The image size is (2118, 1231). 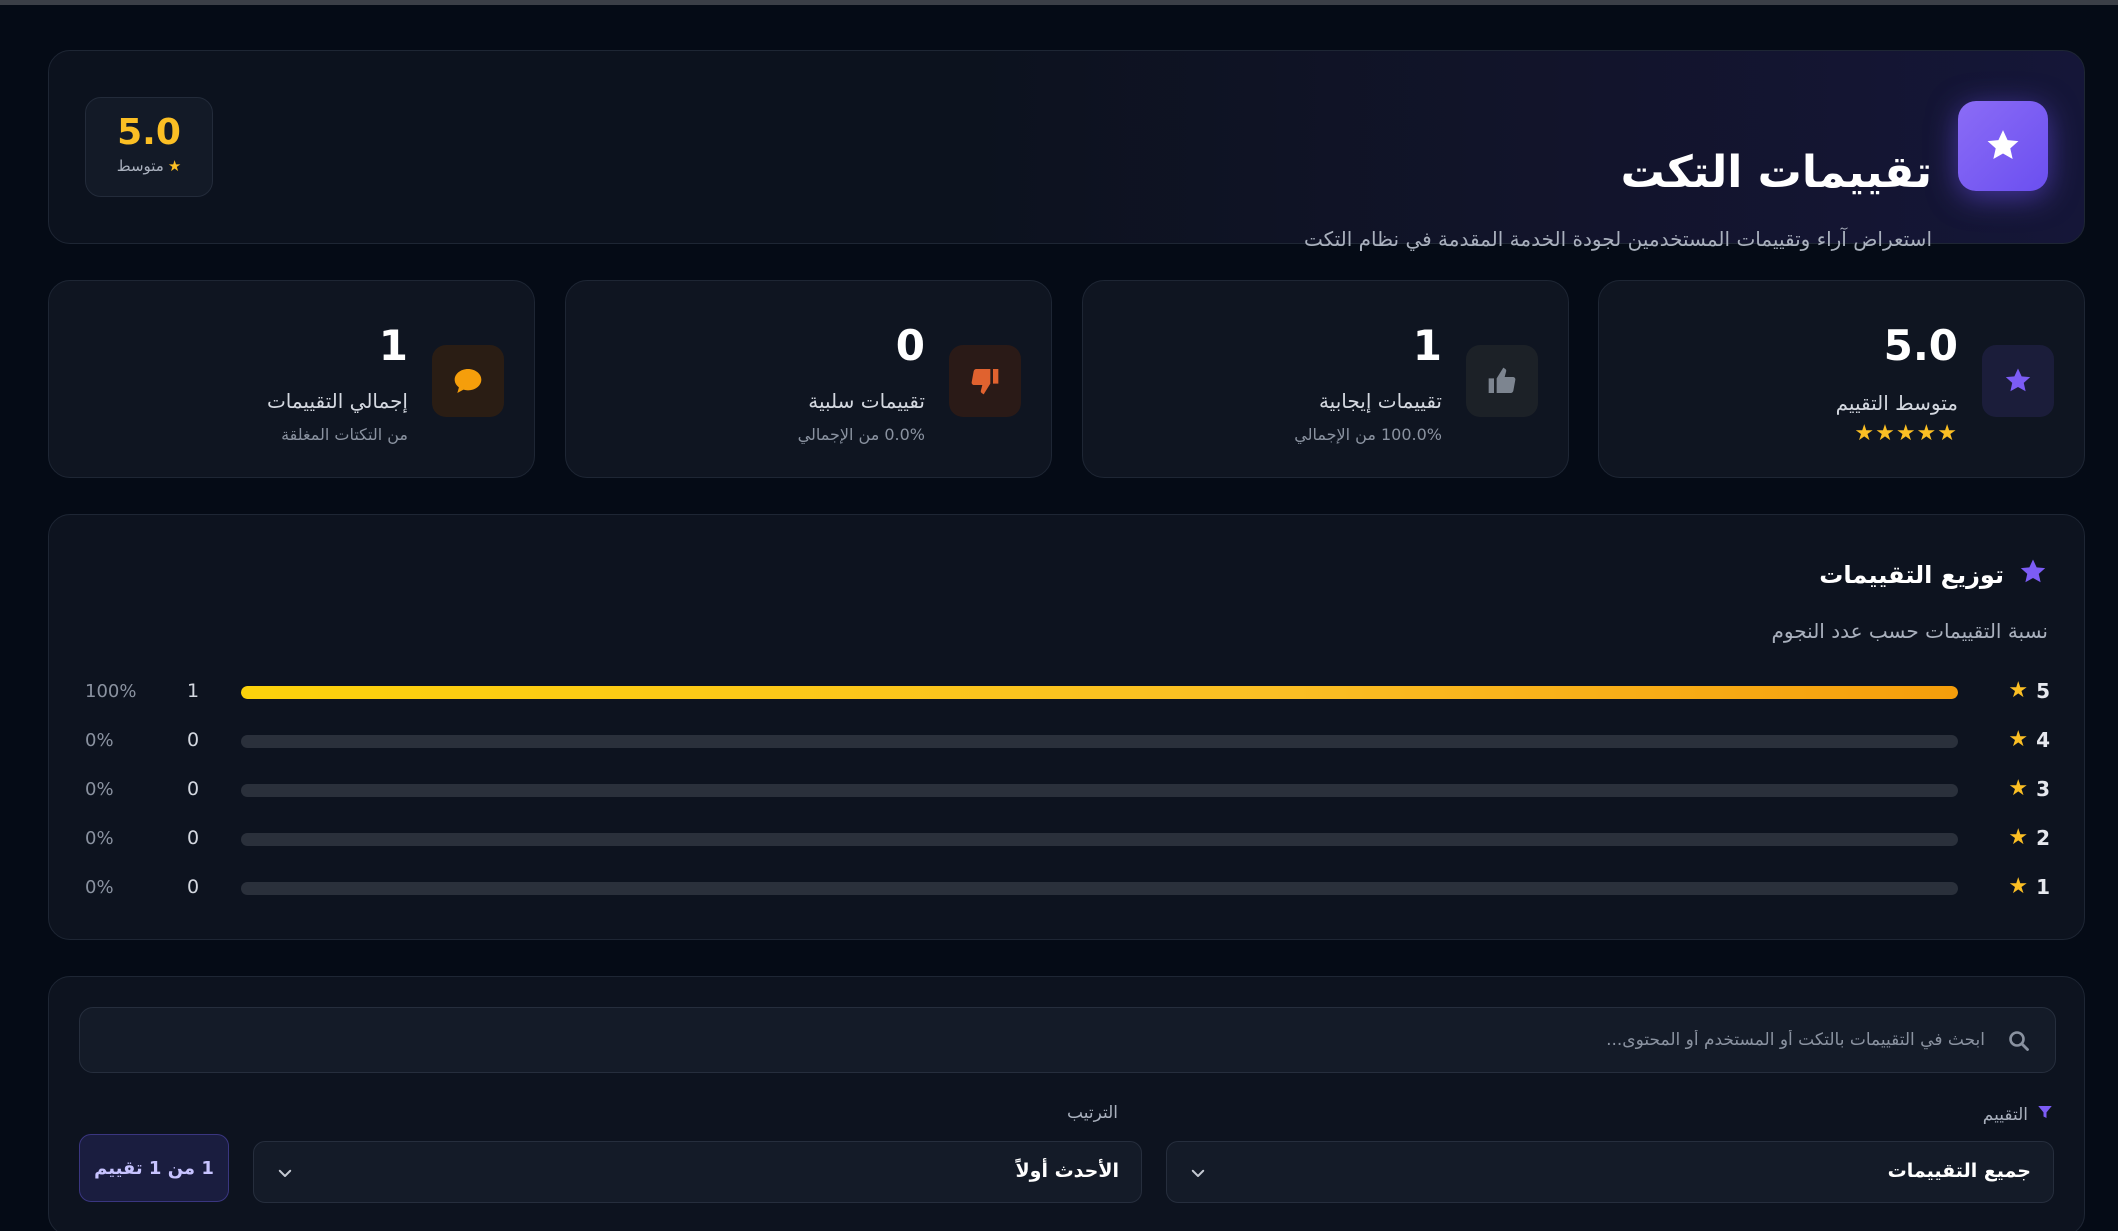 What do you see at coordinates (1092, 1113) in the screenshot?
I see `sort-label: الترتيب` at bounding box center [1092, 1113].